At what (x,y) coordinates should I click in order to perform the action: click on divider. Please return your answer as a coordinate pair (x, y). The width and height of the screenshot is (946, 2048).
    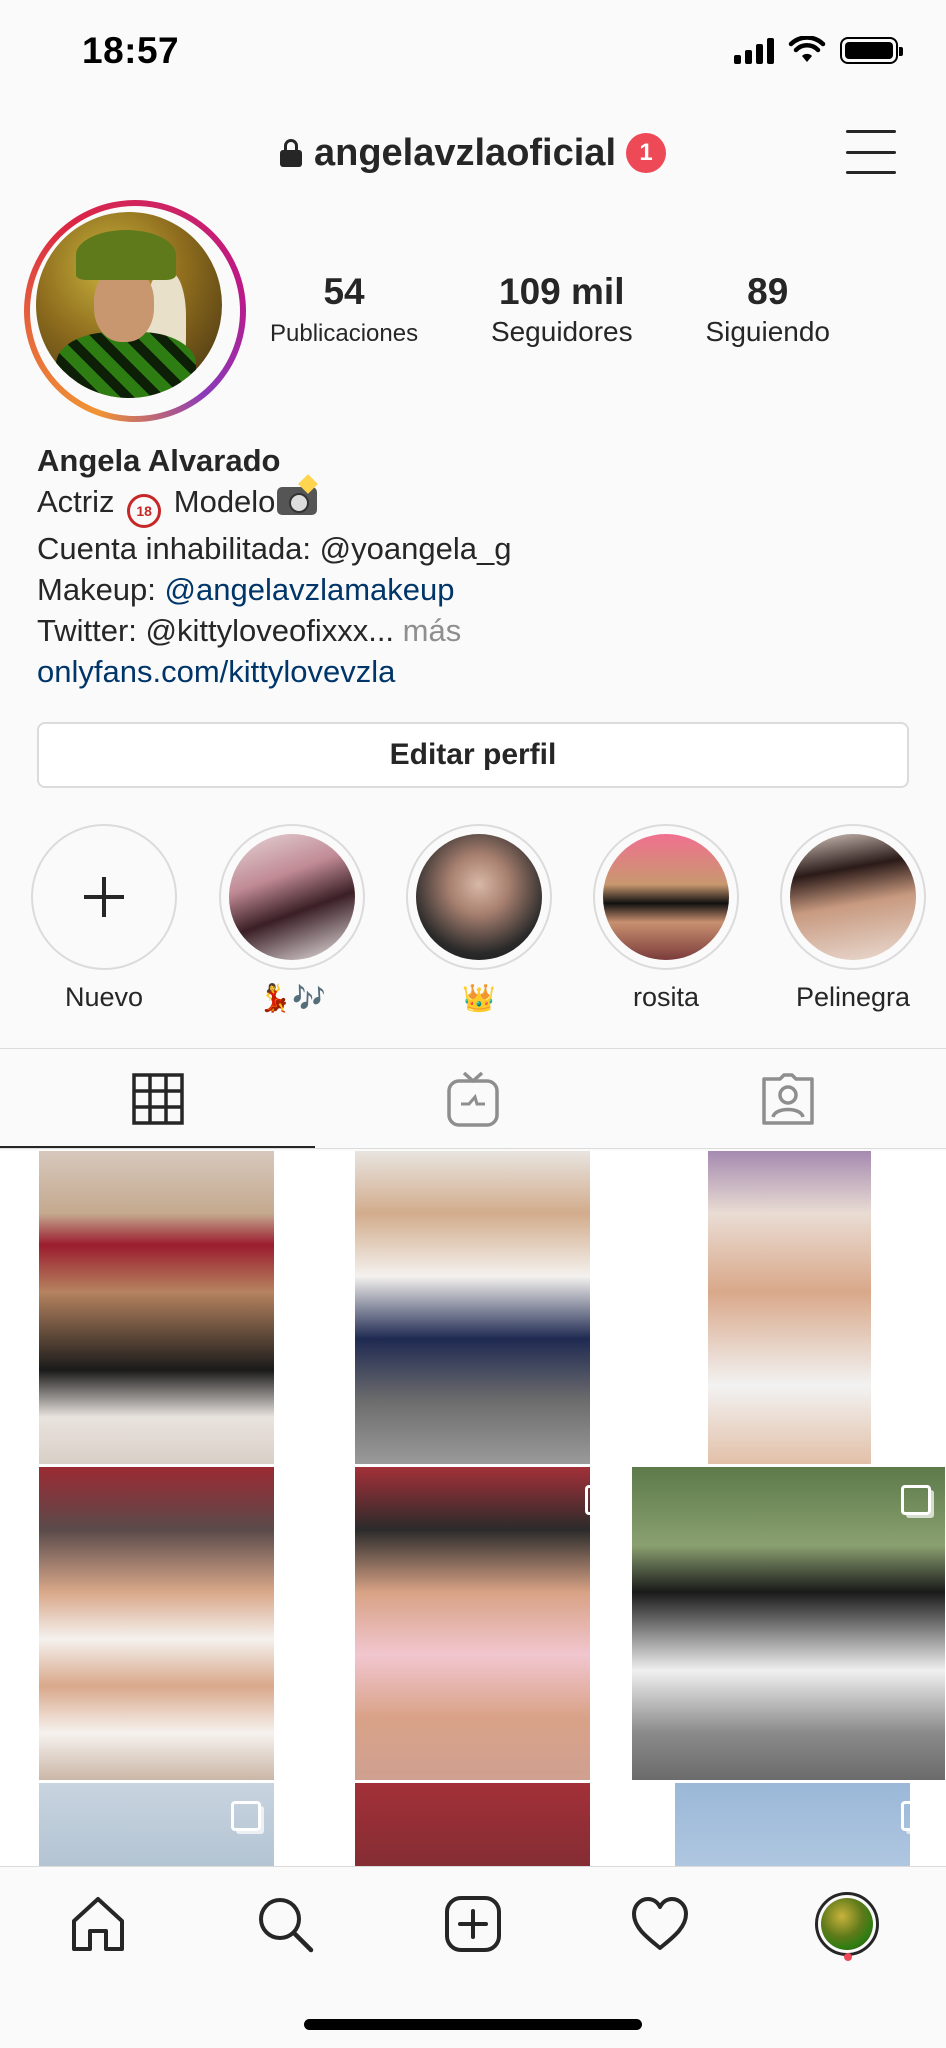
    Looking at the image, I should click on (473, 1148).